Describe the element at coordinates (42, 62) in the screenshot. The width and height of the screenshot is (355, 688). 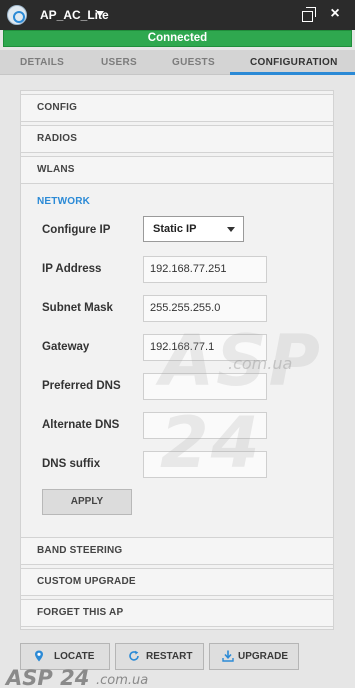
I see `tab-details: DETAILS` at that location.